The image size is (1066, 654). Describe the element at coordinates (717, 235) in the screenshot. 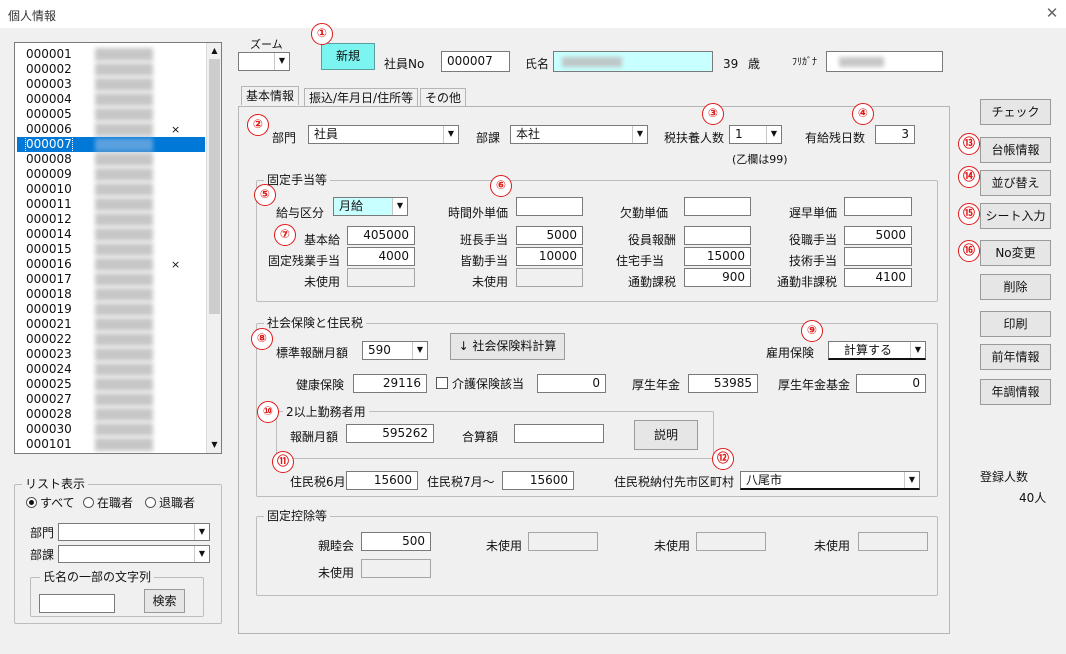

I see `officer-field` at that location.